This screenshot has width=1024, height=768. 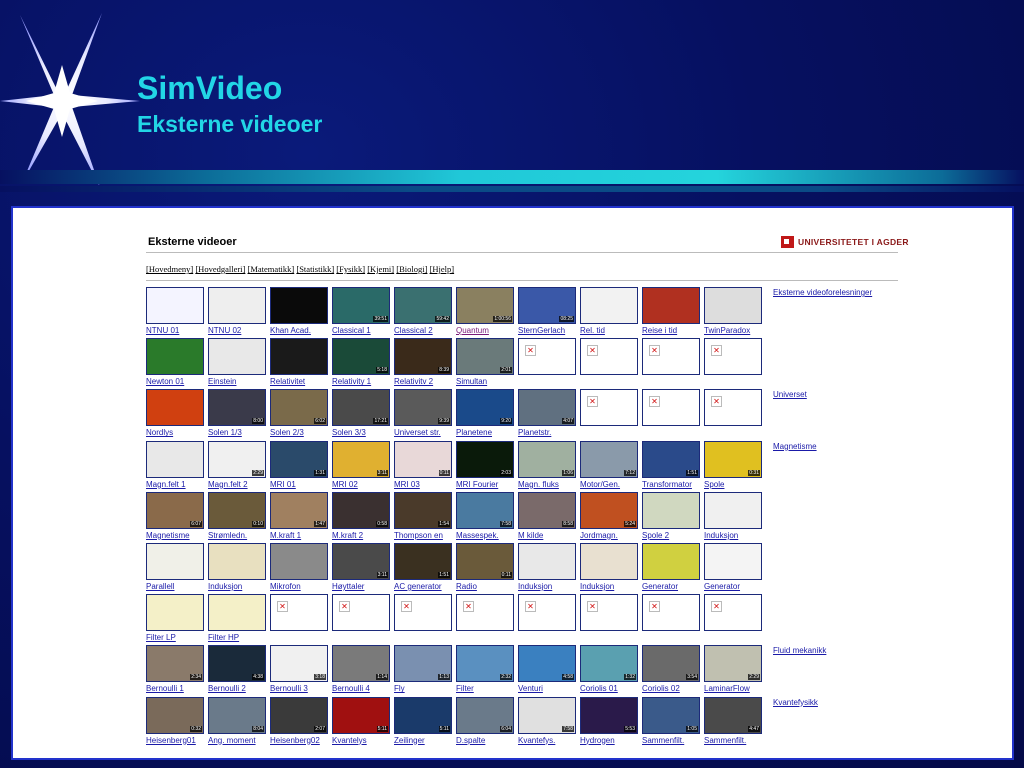 What do you see at coordinates (423, 664) in the screenshot?
I see `video-thumbnail: 1:13` at bounding box center [423, 664].